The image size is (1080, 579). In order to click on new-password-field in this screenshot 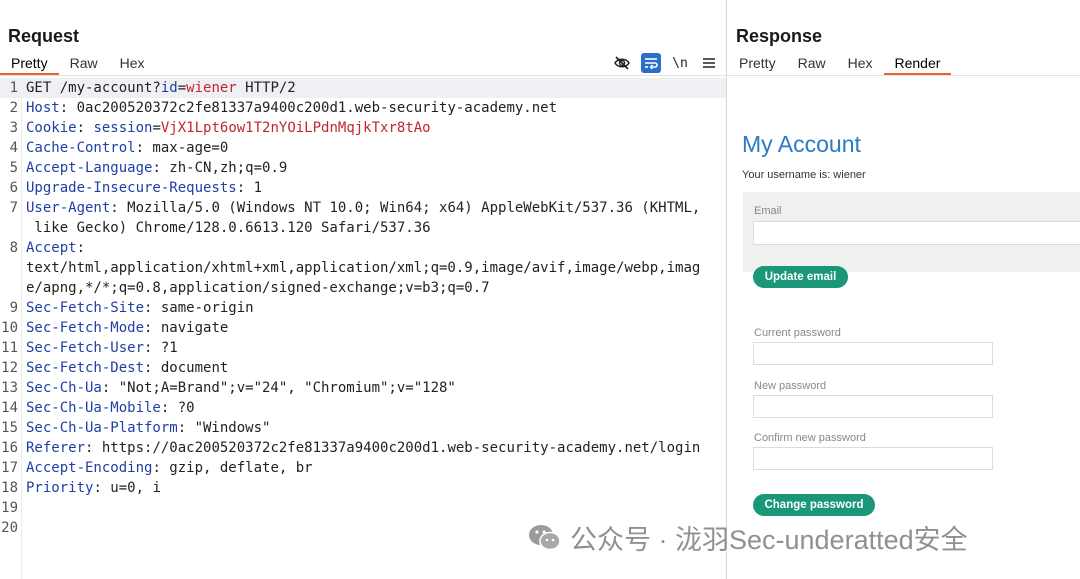, I will do `click(873, 406)`.